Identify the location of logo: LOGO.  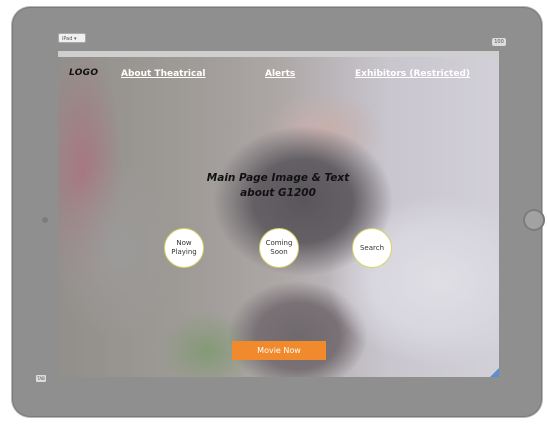
(83, 73).